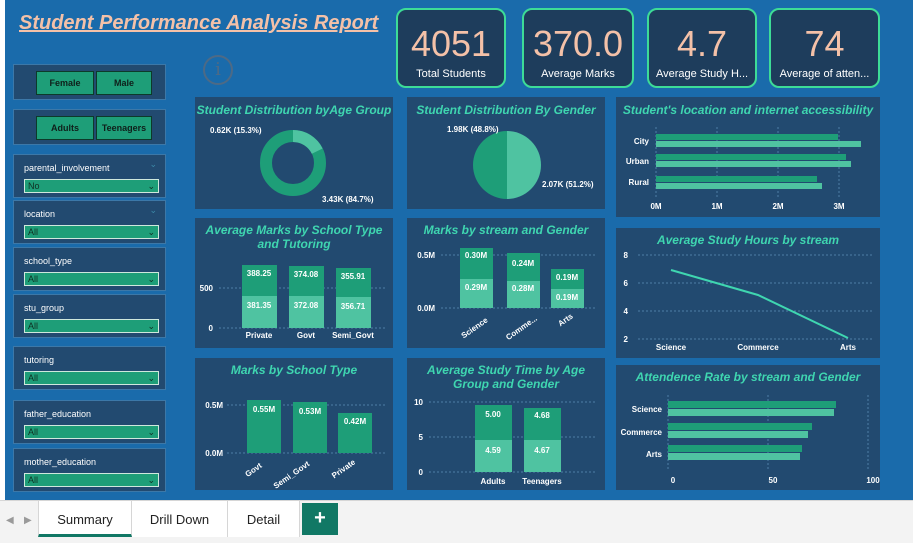 This screenshot has width=913, height=543. What do you see at coordinates (264, 519) in the screenshot?
I see `tab-detail: Detail` at bounding box center [264, 519].